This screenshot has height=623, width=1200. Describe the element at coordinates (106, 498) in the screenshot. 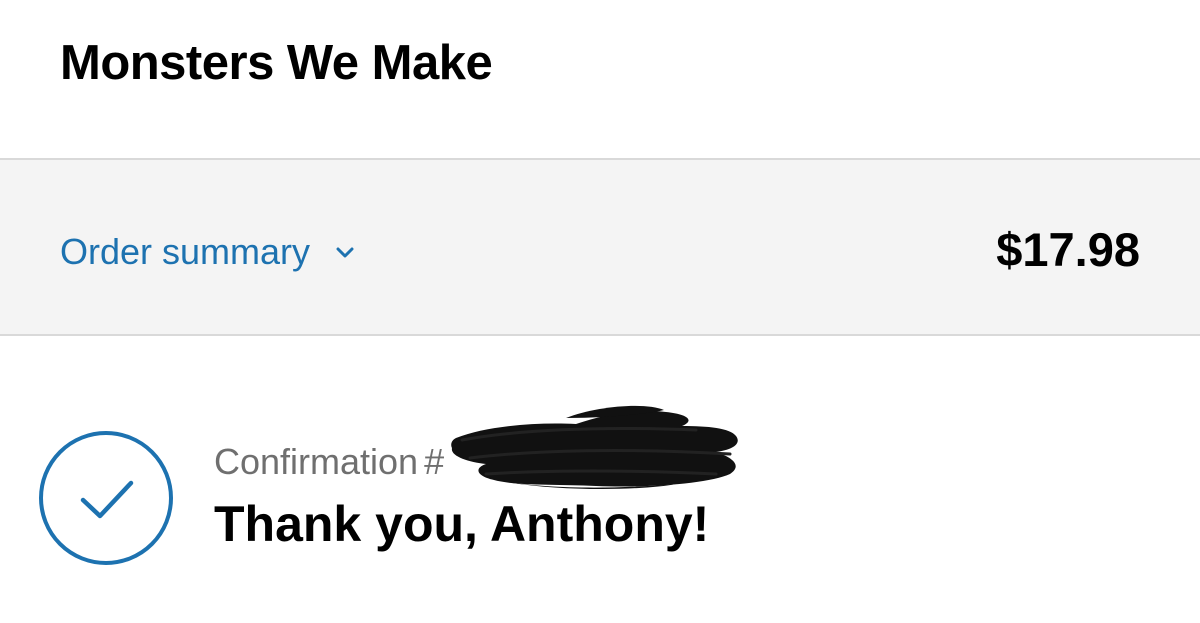

I see `check-circle-icon` at that location.